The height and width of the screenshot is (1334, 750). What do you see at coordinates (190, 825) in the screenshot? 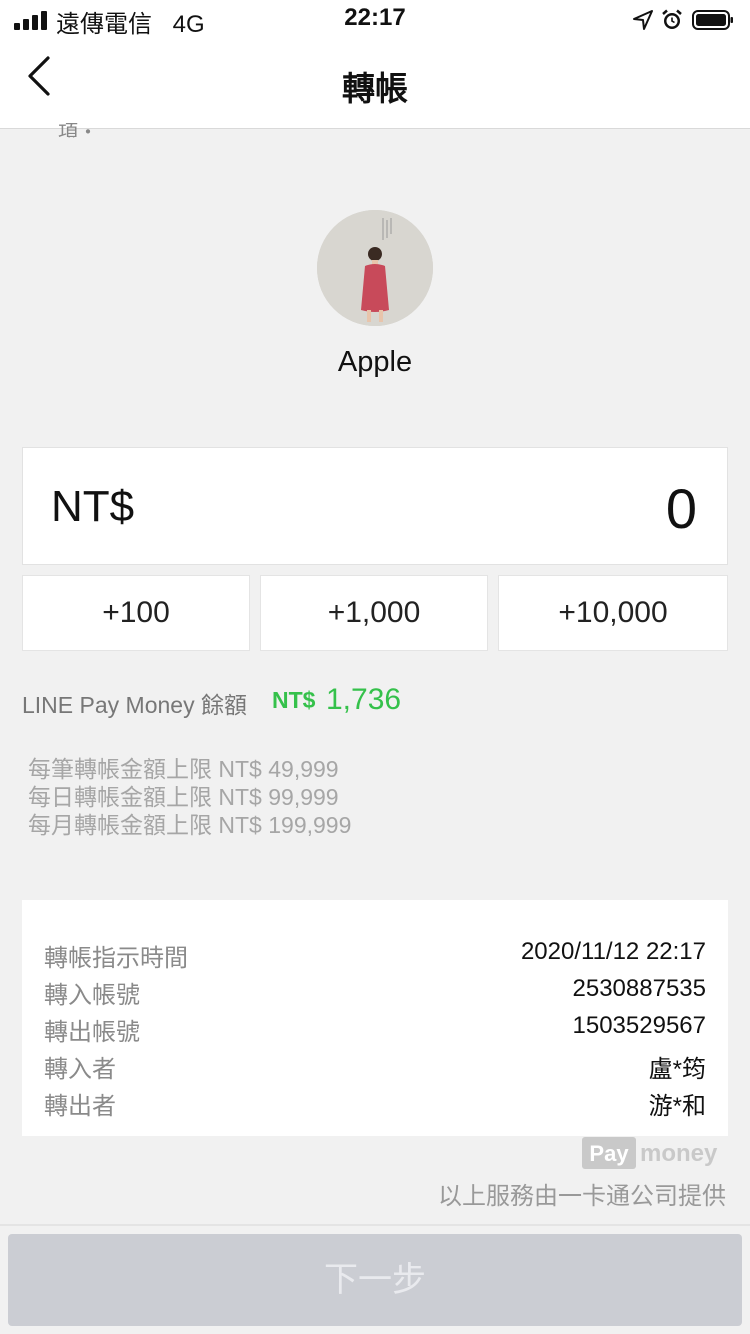
I see `monthly-limit: 每月轉帳金額上限 NT$ 199,999` at bounding box center [190, 825].